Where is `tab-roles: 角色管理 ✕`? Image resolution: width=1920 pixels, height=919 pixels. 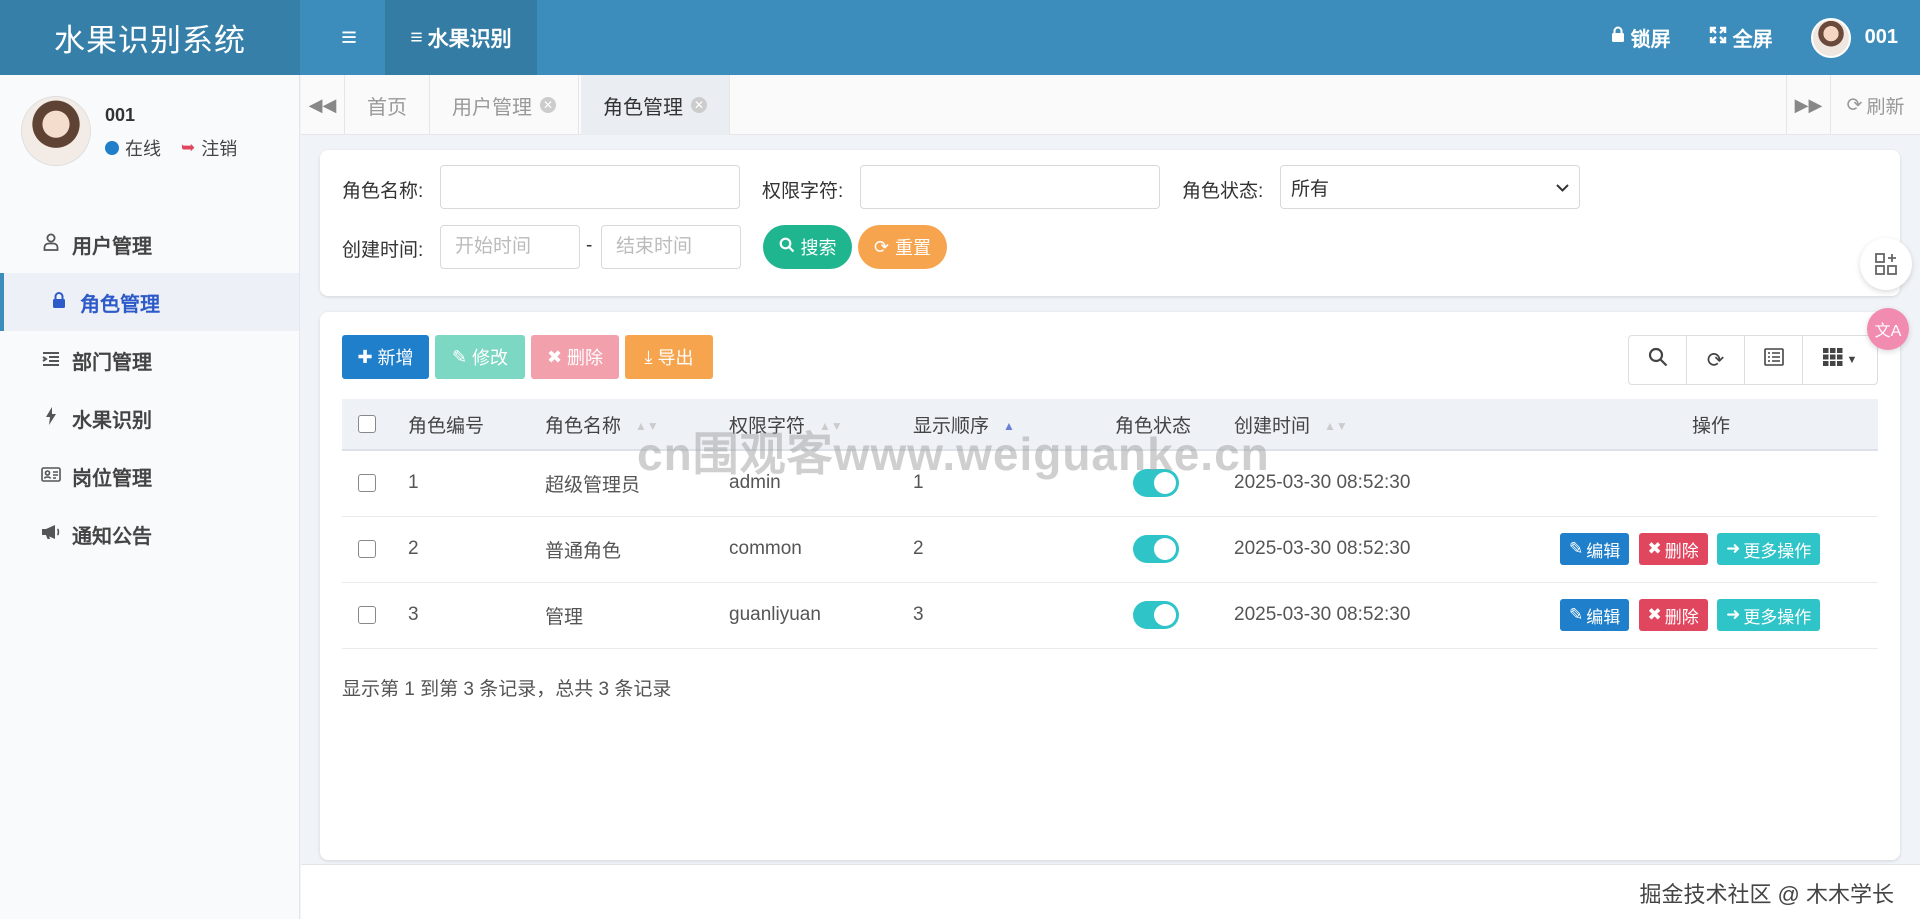
tab-roles: 角色管理 ✕ is located at coordinates (655, 105).